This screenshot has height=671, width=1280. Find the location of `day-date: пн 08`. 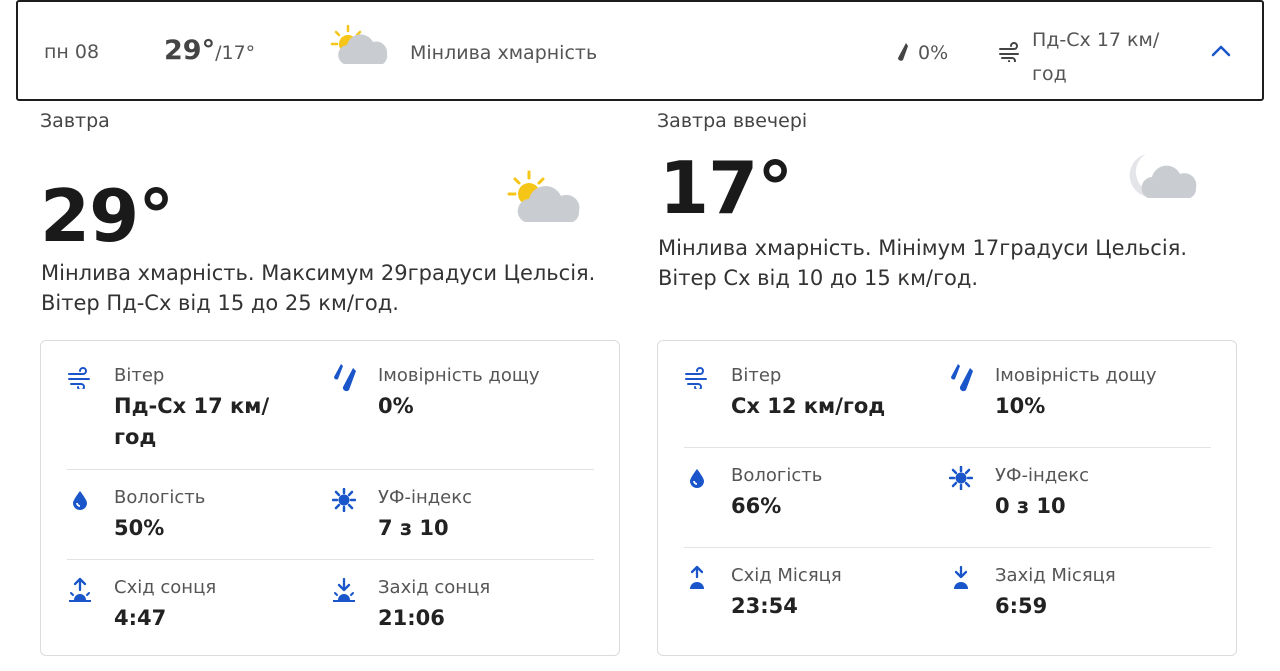

day-date: пн 08 is located at coordinates (72, 52).